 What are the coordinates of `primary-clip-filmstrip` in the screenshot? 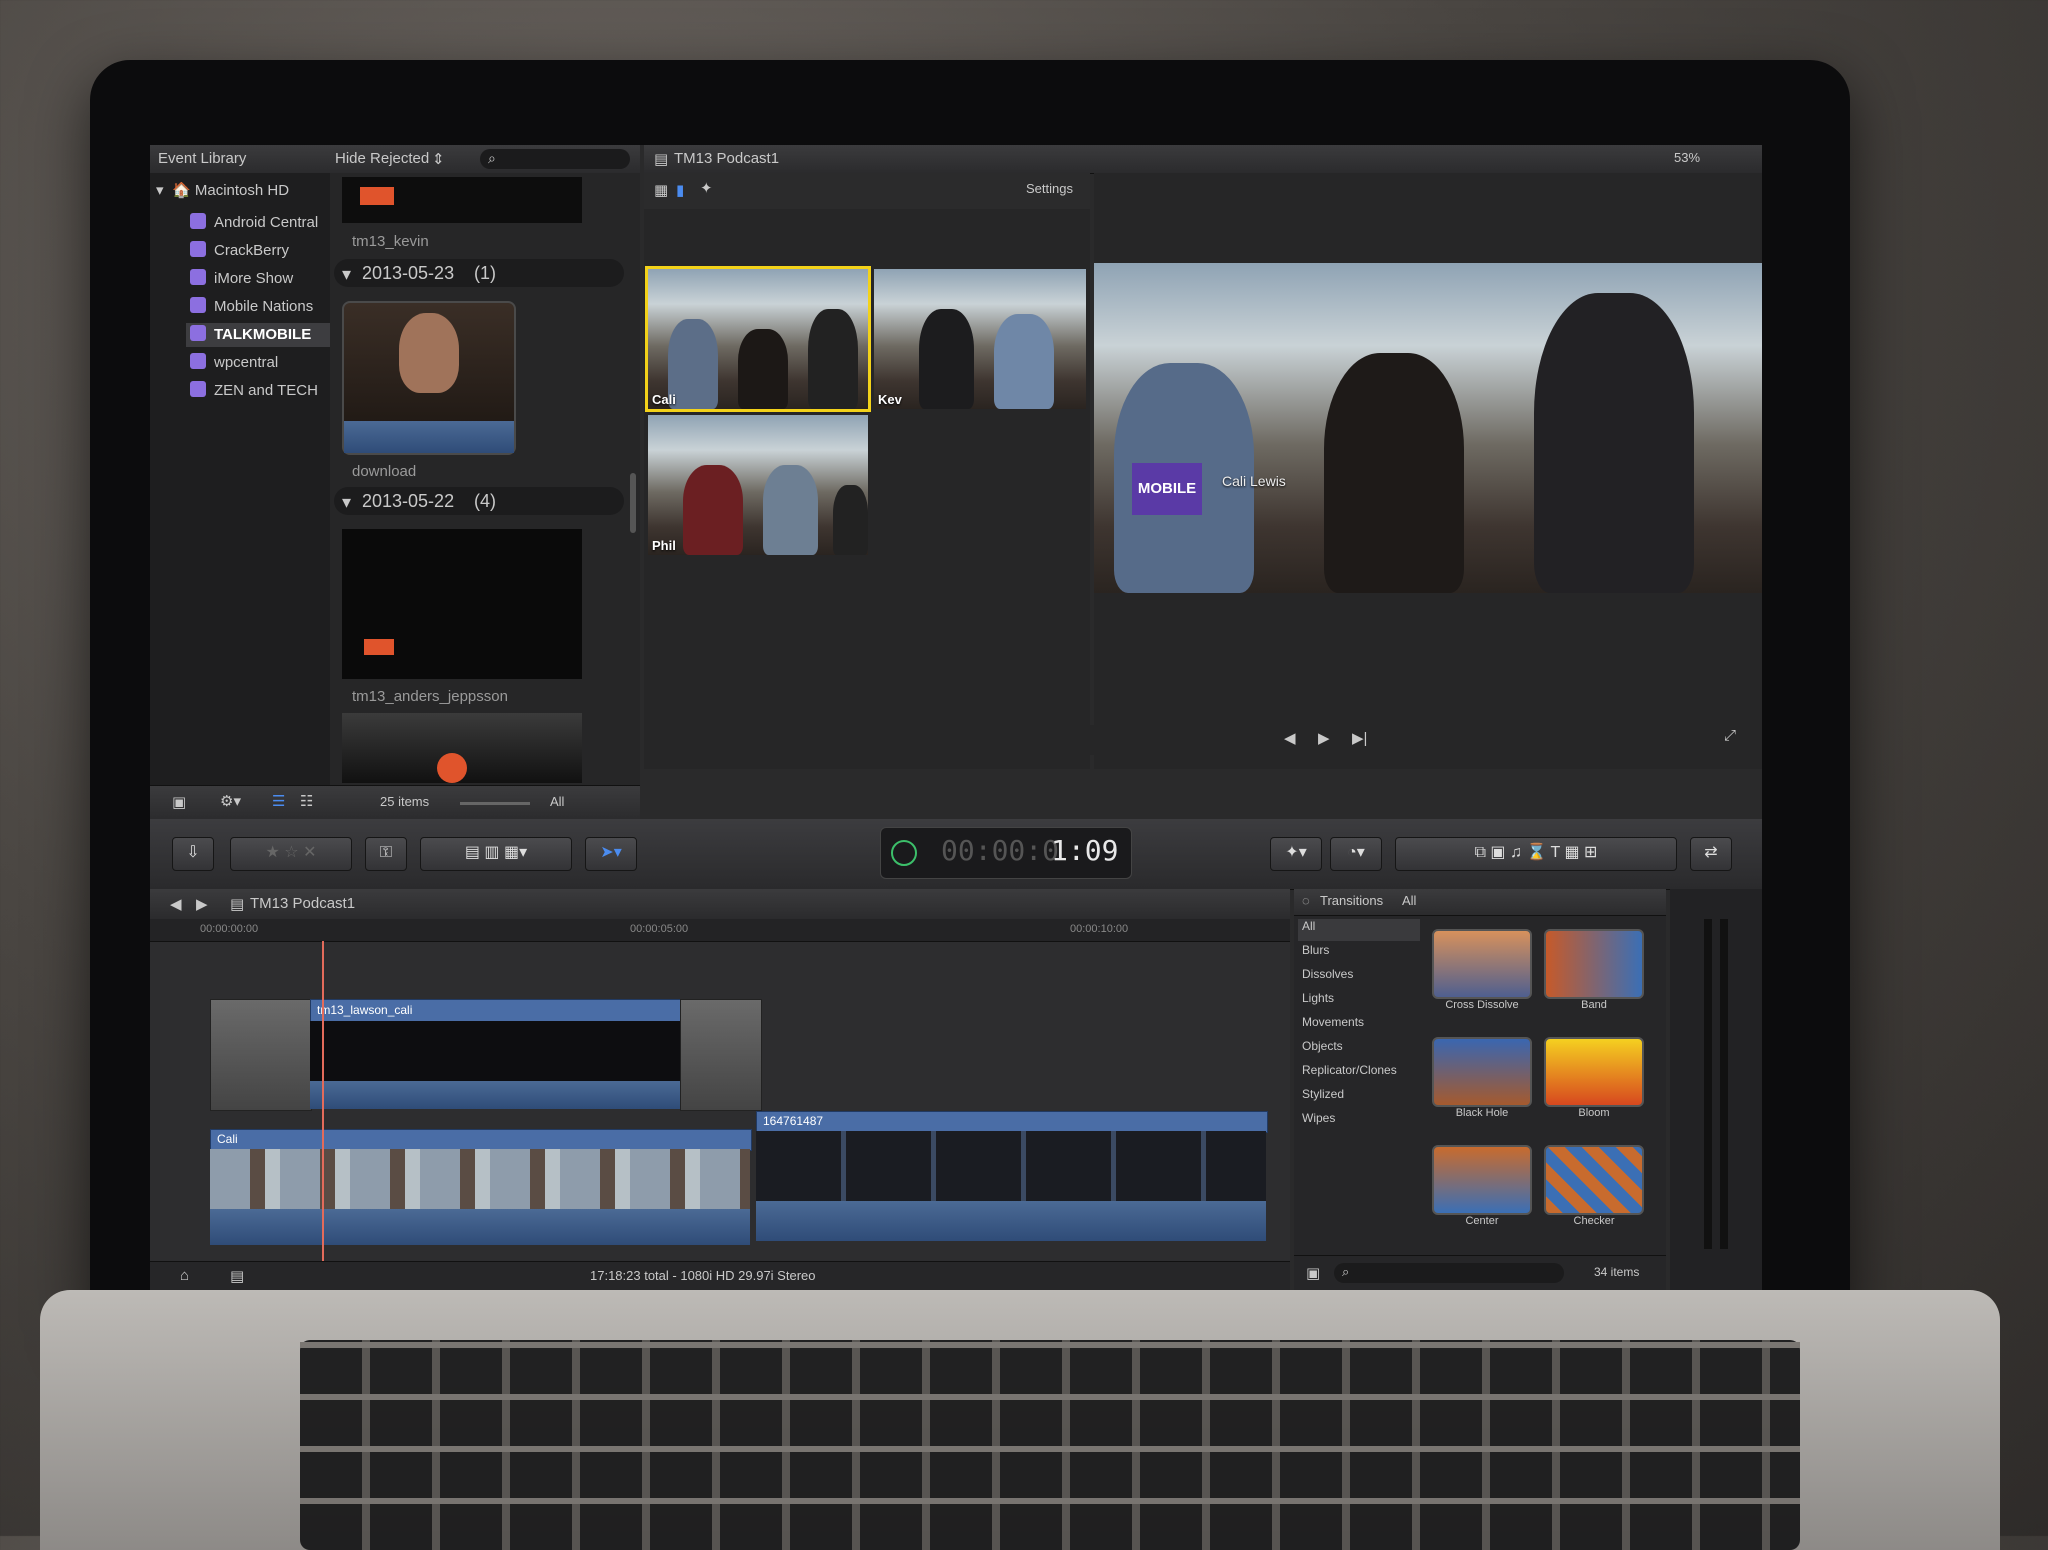 It's located at (480, 1179).